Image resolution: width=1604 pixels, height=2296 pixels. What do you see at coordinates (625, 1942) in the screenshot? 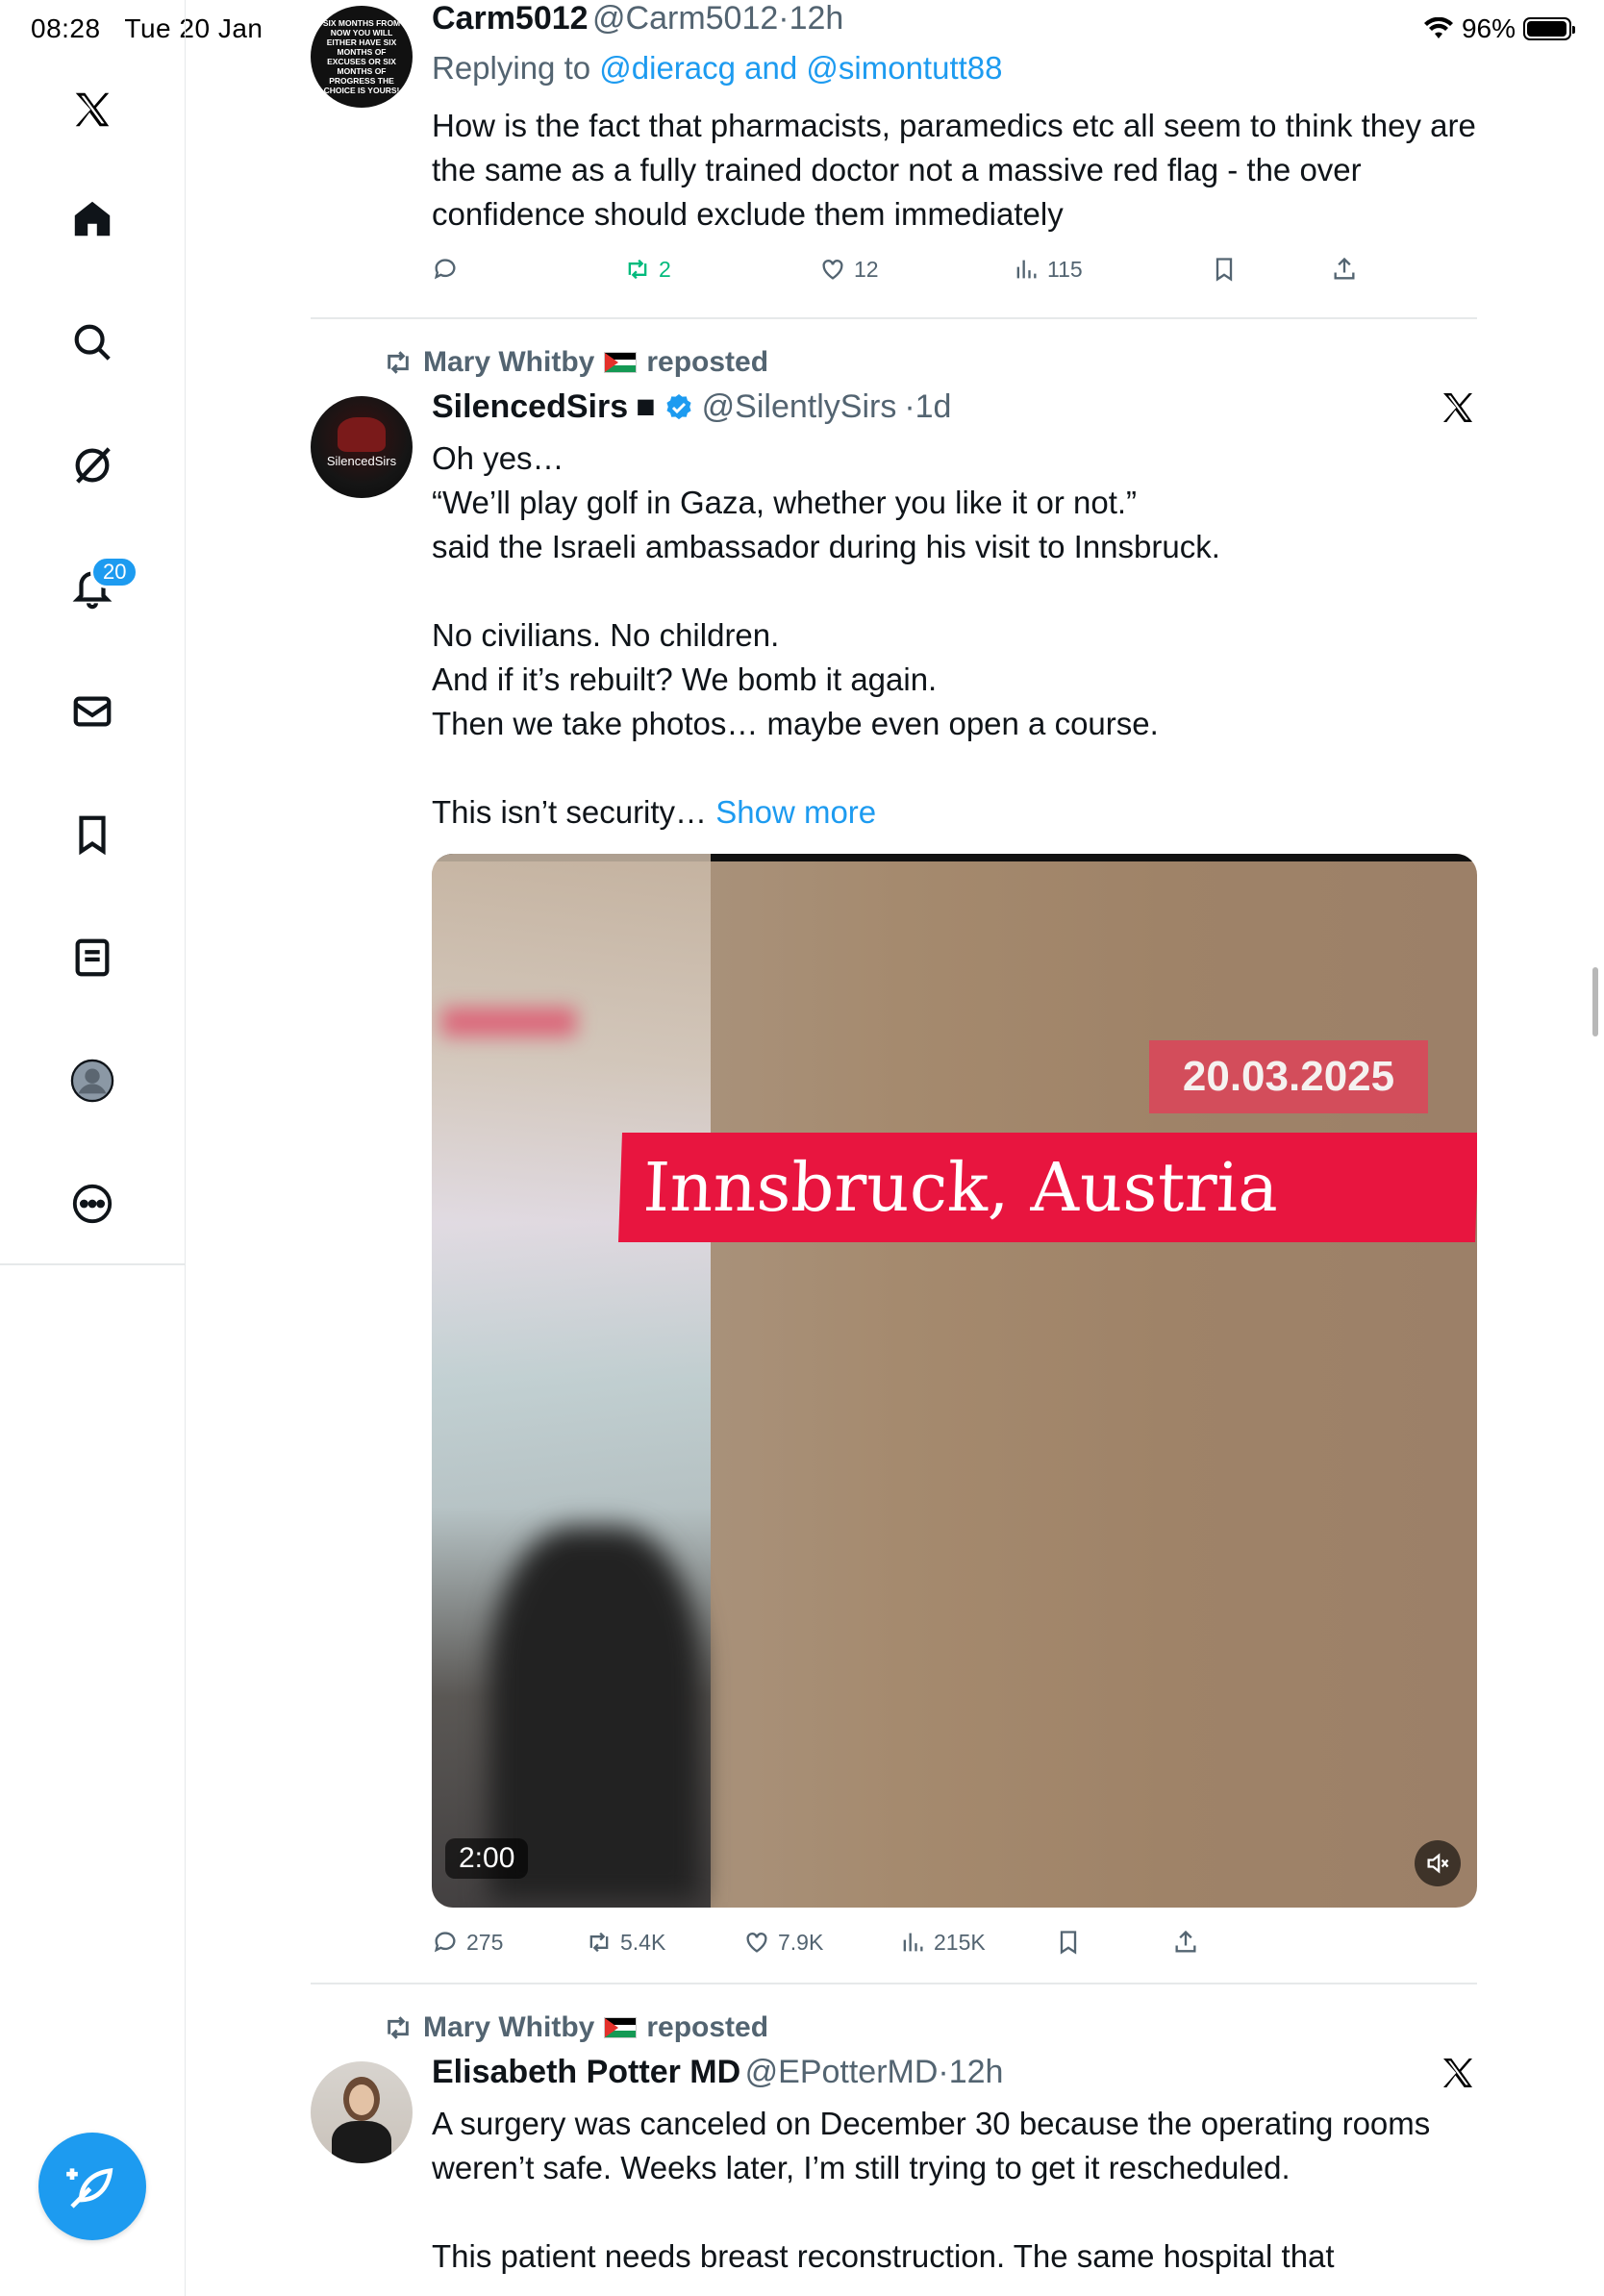
I see `repost-button: 5.4K` at bounding box center [625, 1942].